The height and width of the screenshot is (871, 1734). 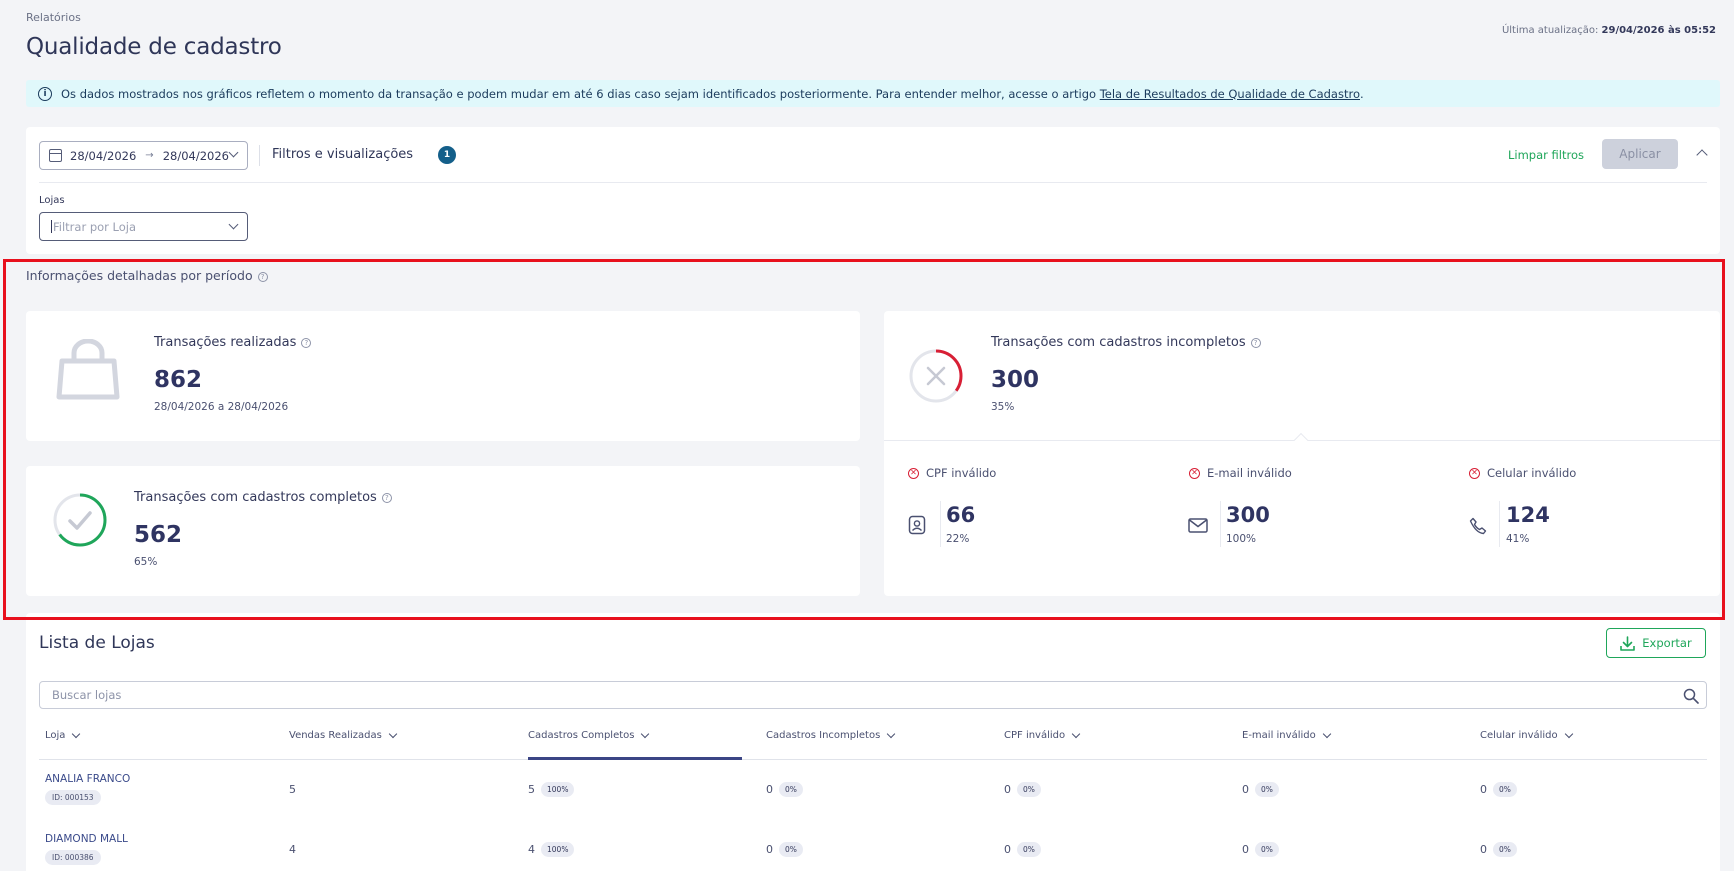 I want to click on date-from: 28/04/2026, so click(x=103, y=155).